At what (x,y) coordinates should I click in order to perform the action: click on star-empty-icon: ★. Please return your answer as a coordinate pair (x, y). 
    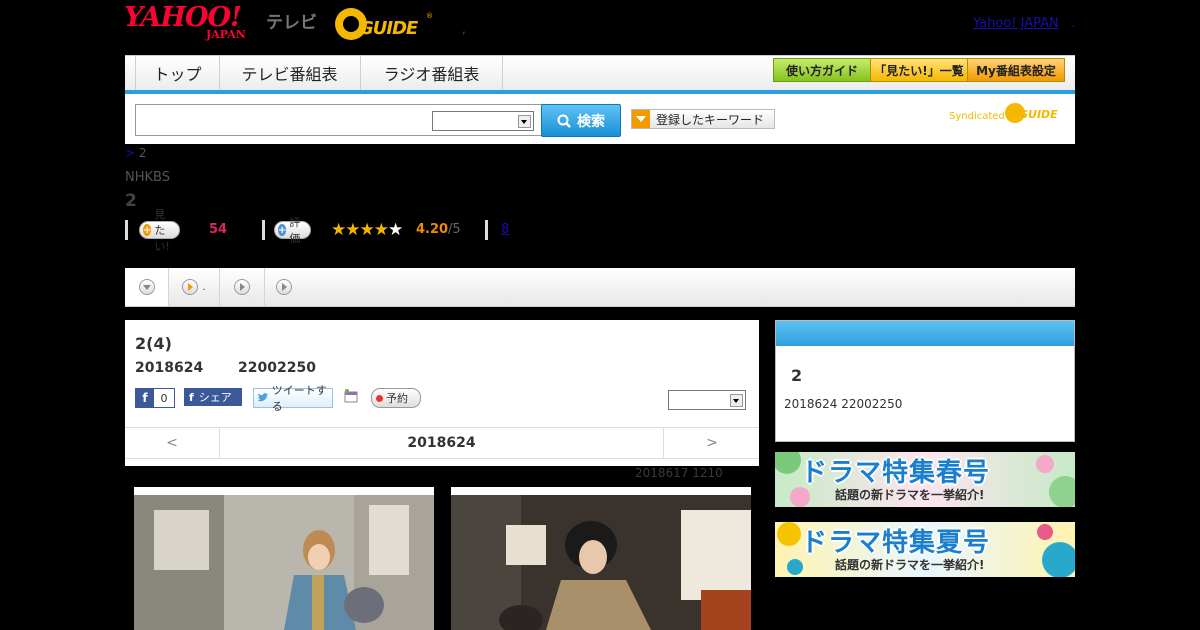
    Looking at the image, I should click on (395, 230).